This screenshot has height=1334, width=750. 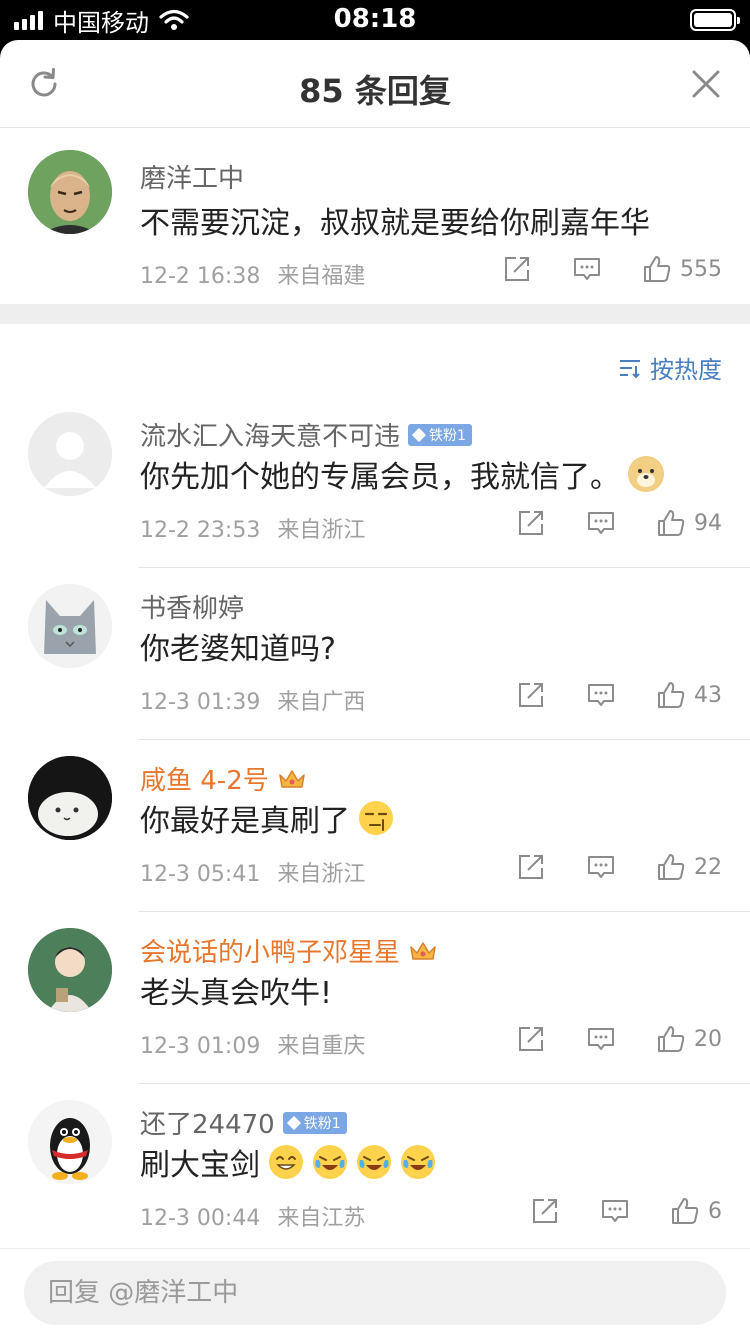 What do you see at coordinates (200, 530) in the screenshot?
I see `reply-time: 12-2 23:53` at bounding box center [200, 530].